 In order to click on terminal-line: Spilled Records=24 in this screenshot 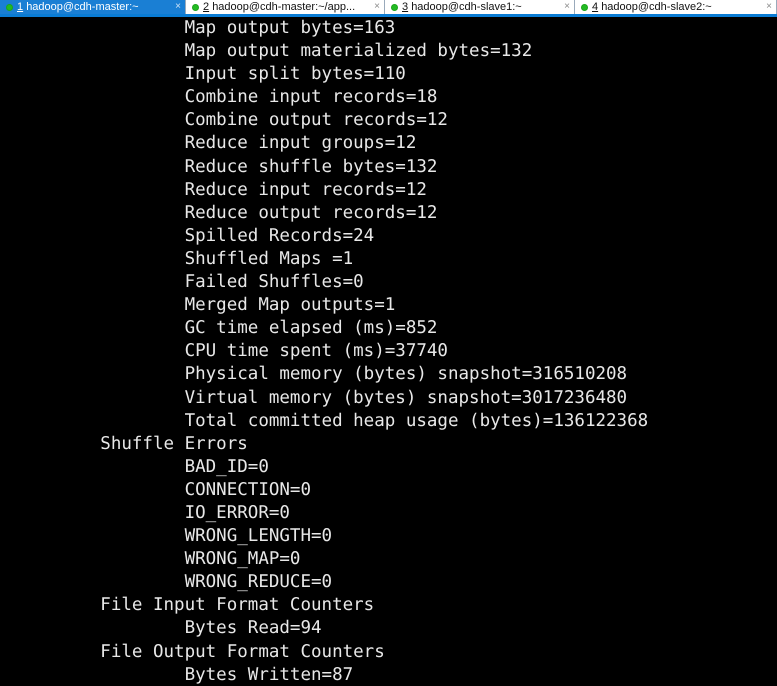, I will do `click(195, 235)`.